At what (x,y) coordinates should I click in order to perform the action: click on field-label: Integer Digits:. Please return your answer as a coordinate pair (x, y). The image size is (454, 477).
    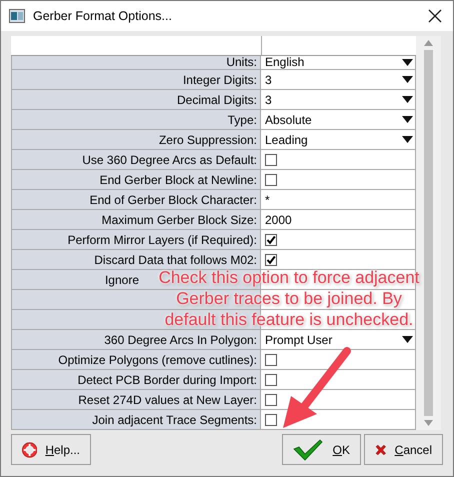
    Looking at the image, I should click on (136, 80).